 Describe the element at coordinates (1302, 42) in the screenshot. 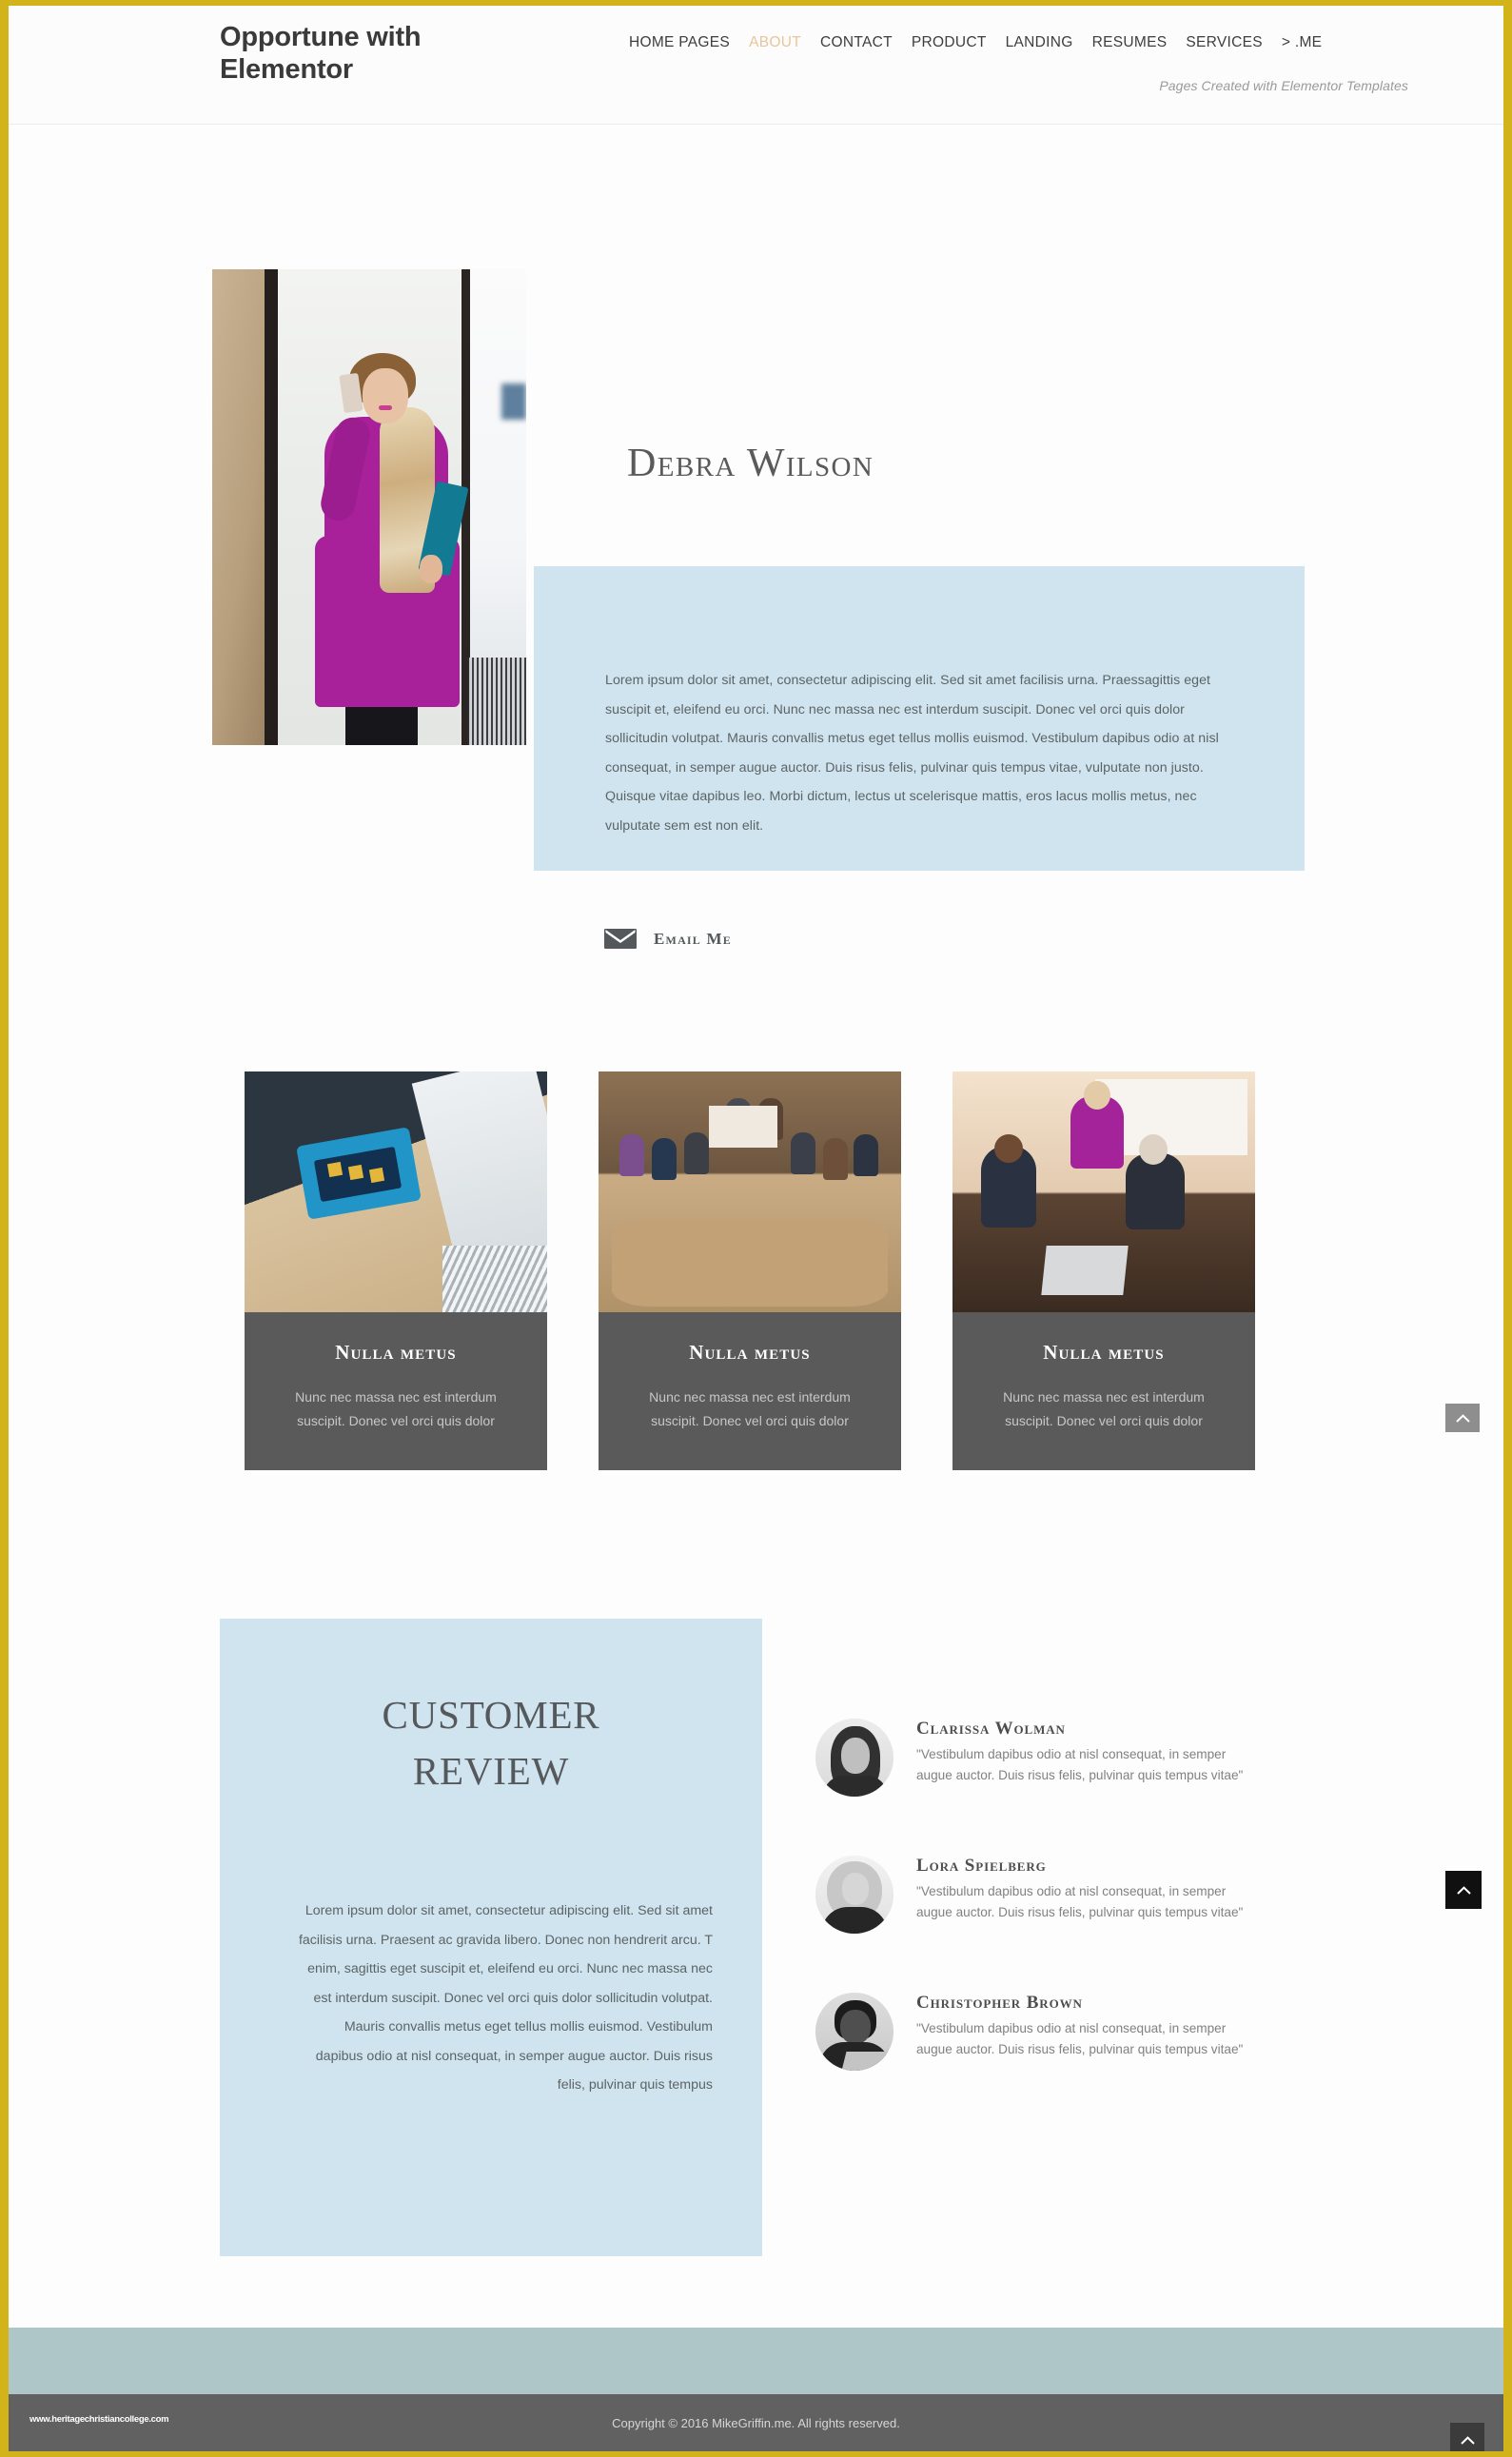

I see `nav-item-me: > .ME` at that location.